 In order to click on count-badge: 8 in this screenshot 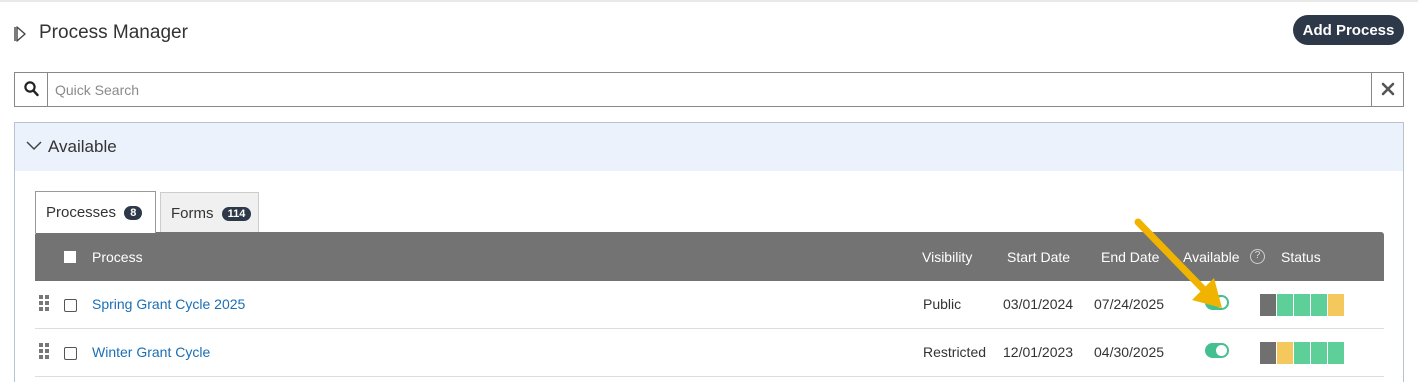, I will do `click(133, 213)`.